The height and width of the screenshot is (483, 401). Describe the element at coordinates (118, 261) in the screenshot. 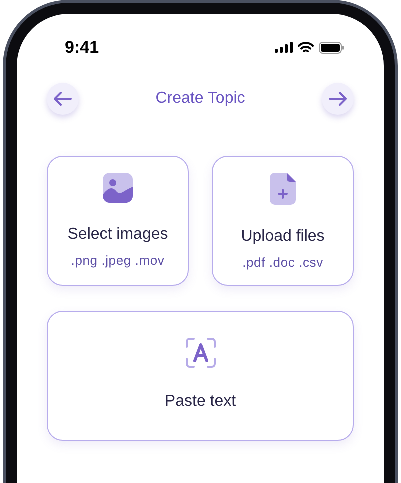

I see `file-formats: .png .jpeg .mov` at that location.